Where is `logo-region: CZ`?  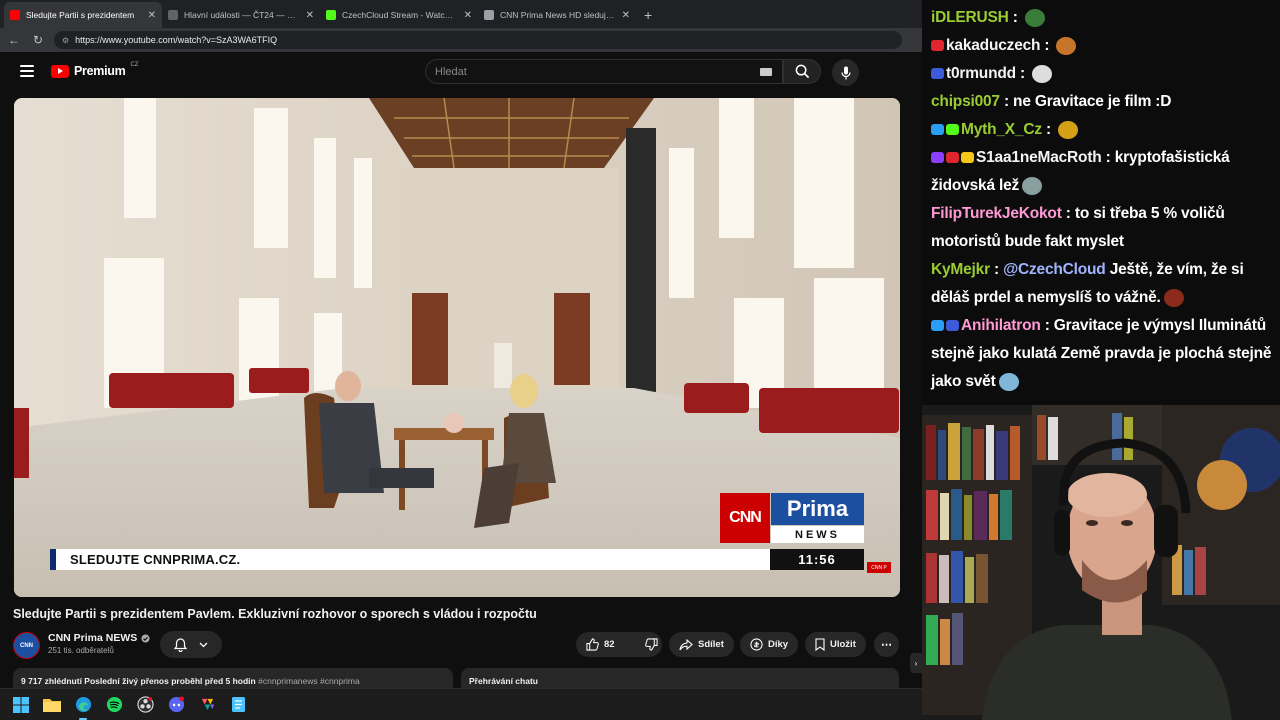
logo-region: CZ is located at coordinates (134, 65).